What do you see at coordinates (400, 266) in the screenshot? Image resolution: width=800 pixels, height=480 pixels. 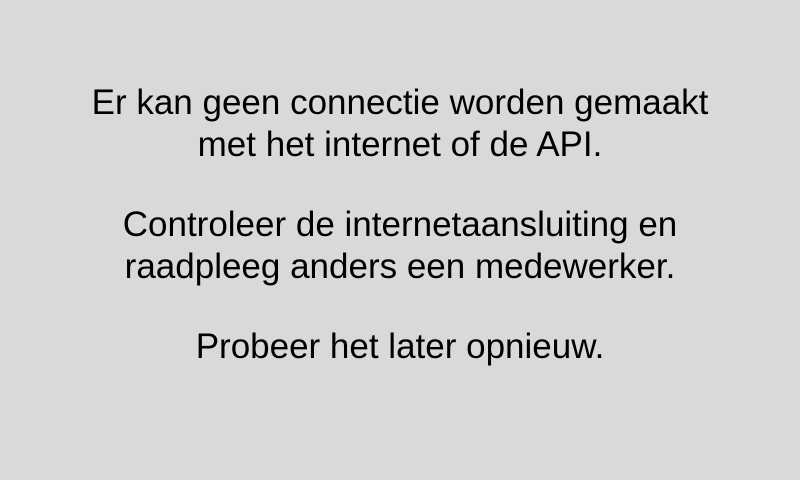 I see `advice-line-2: raadpleeg anders een medewerker.` at bounding box center [400, 266].